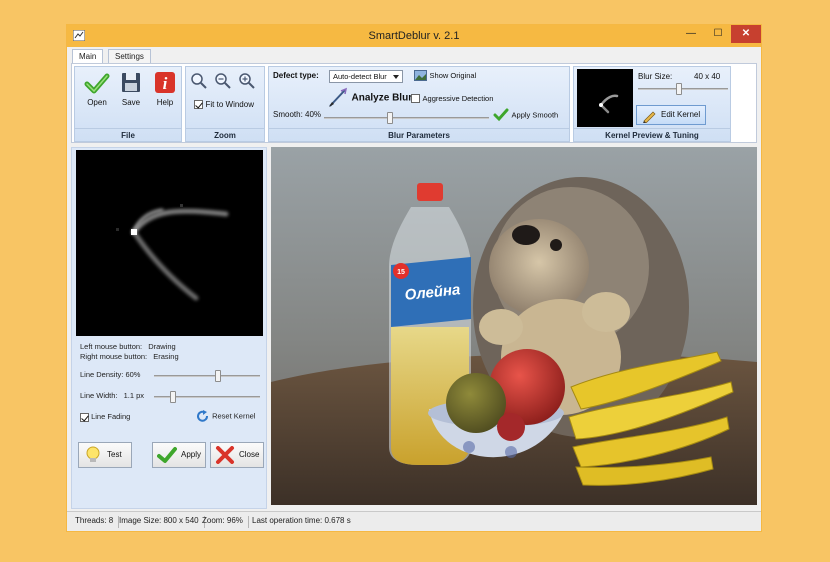 Image resolution: width=830 pixels, height=562 pixels. I want to click on chevron-down-icon, so click(396, 77).